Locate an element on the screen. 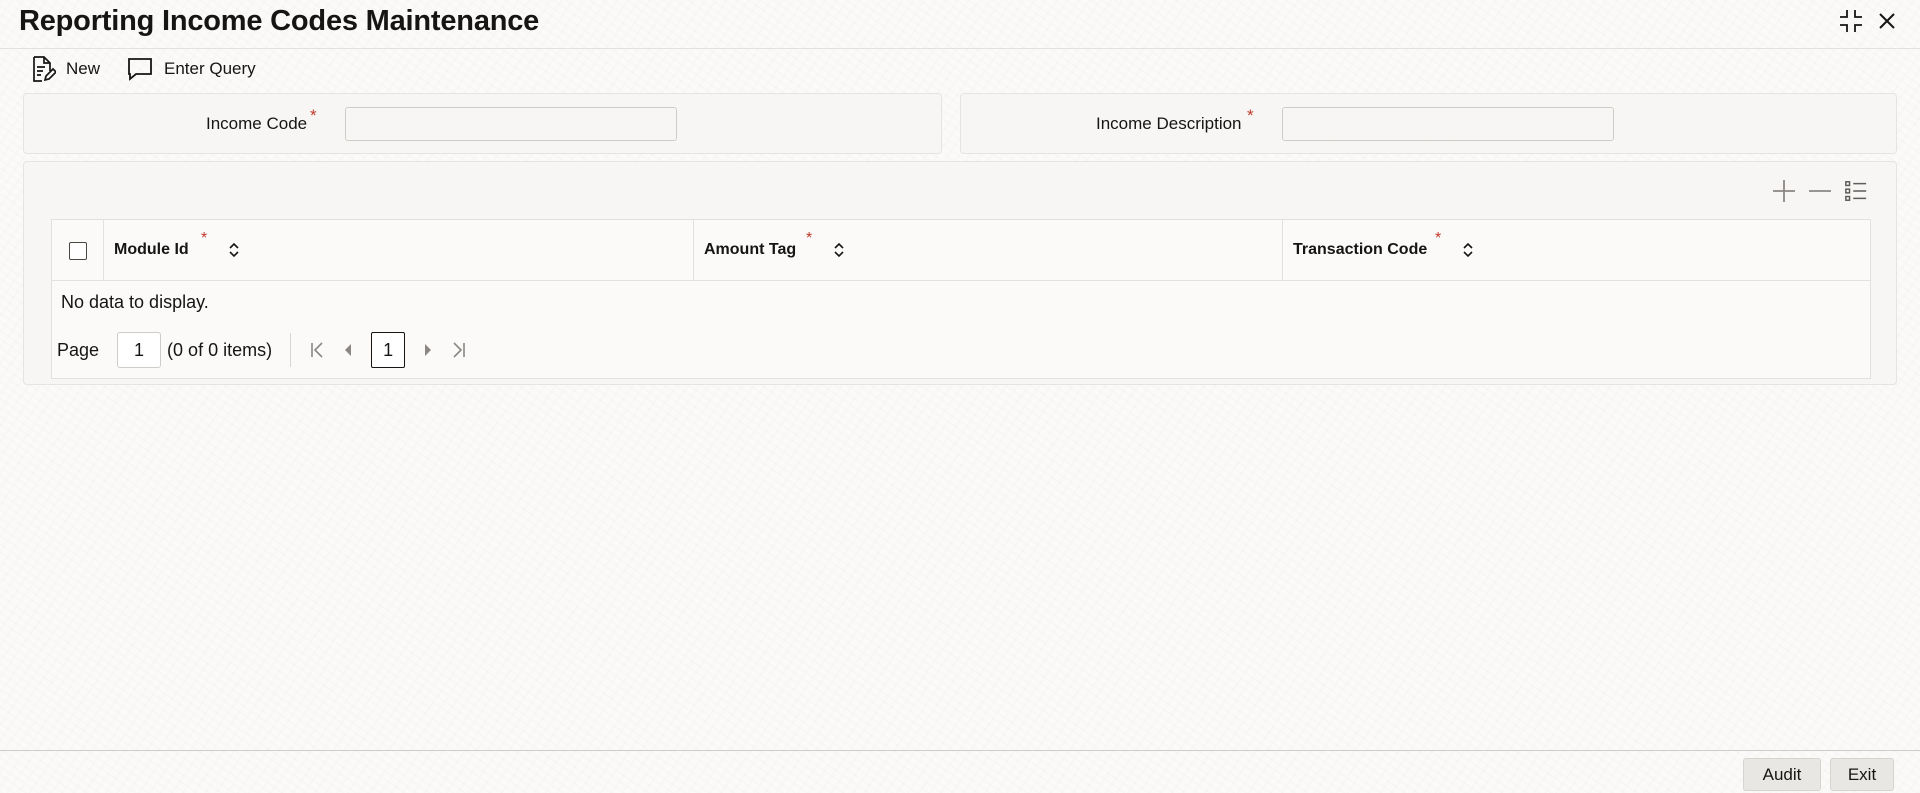 This screenshot has width=1920, height=793. select-all-cell is located at coordinates (78, 250).